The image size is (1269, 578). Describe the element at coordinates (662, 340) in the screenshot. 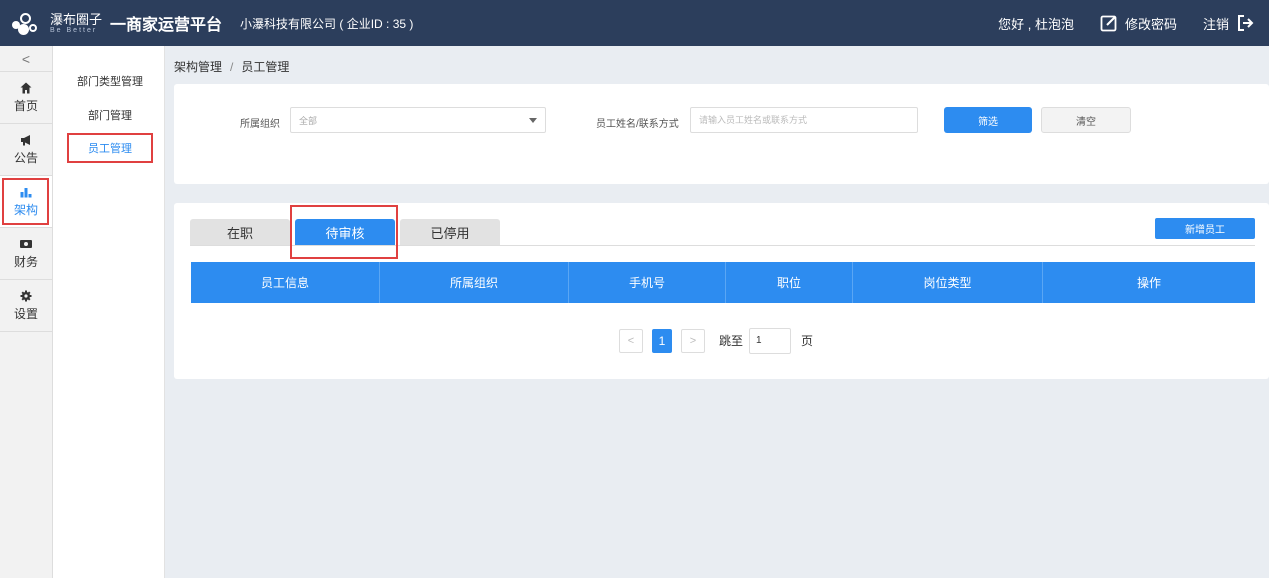

I see `page-number: 1` at that location.